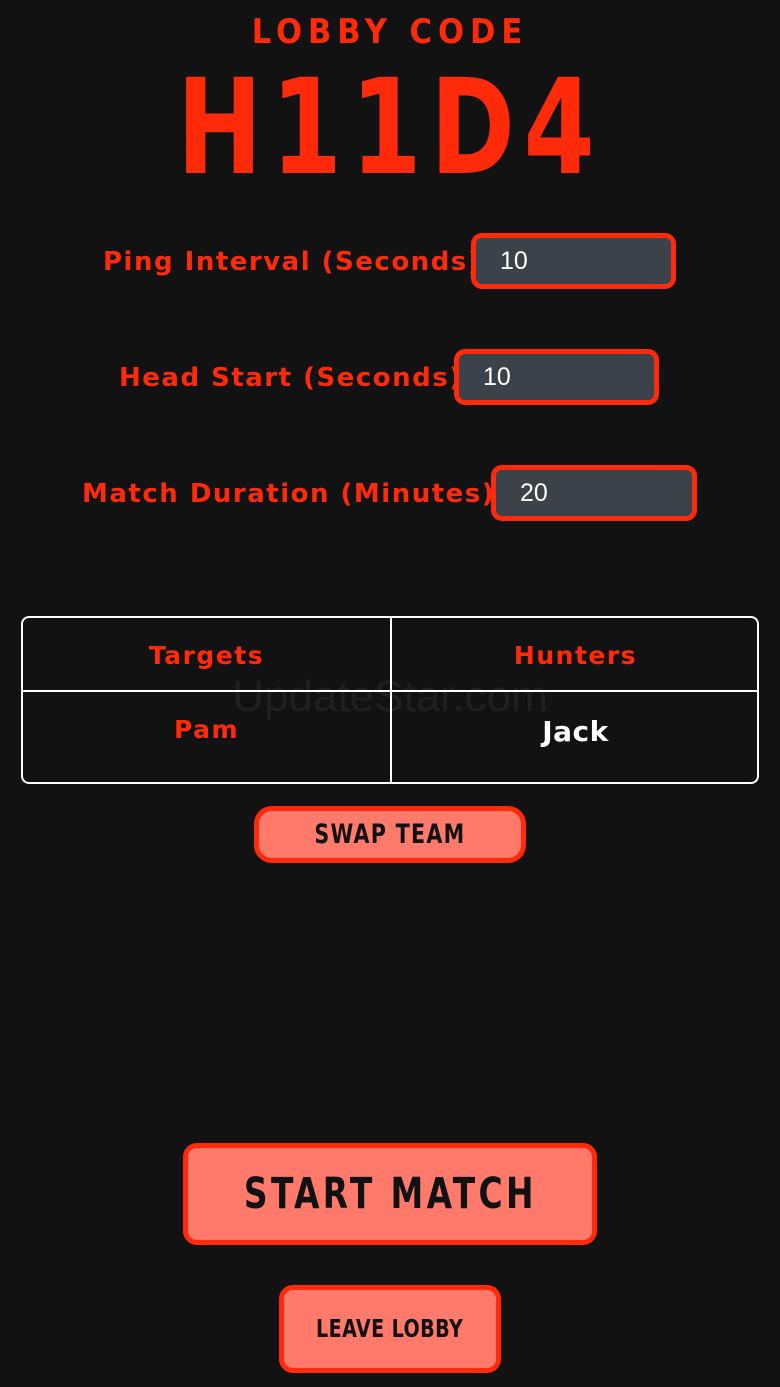  I want to click on hunters-player: Jack, so click(575, 731).